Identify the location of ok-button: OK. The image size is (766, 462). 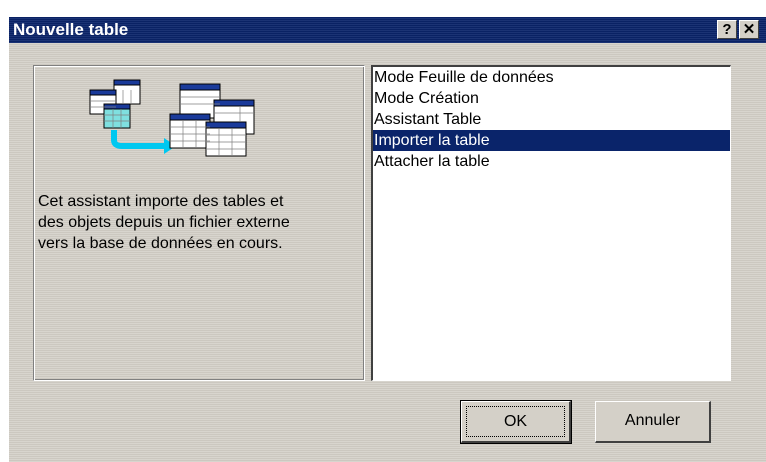
(516, 422).